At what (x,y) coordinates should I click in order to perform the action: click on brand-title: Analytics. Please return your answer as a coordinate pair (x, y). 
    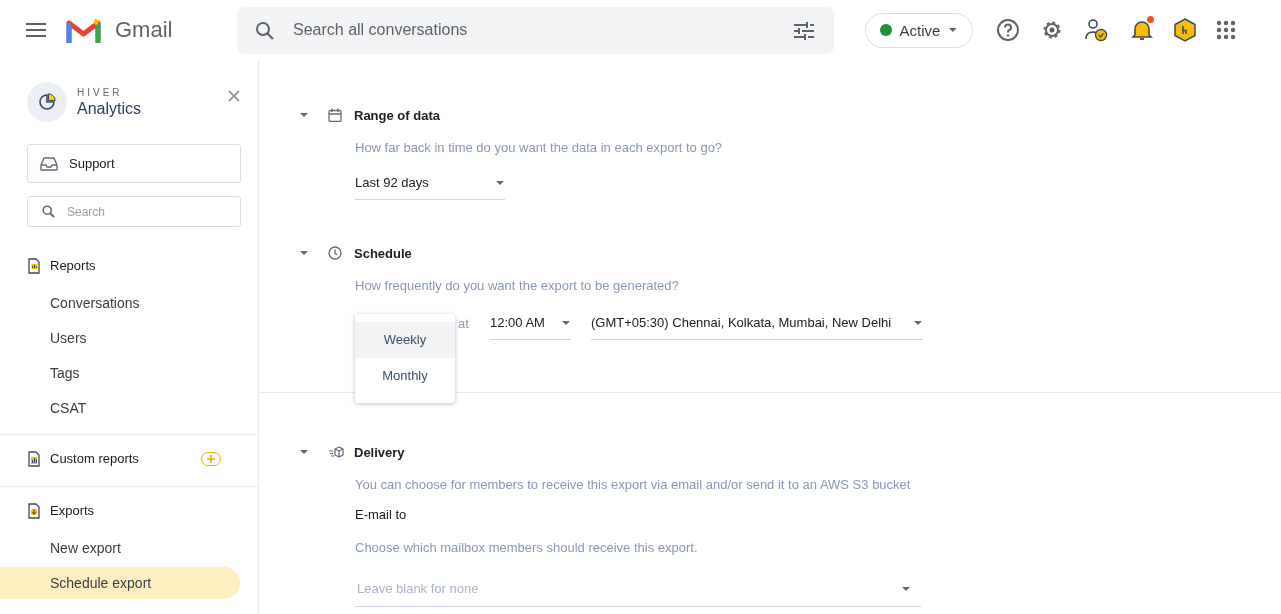
    Looking at the image, I should click on (109, 108).